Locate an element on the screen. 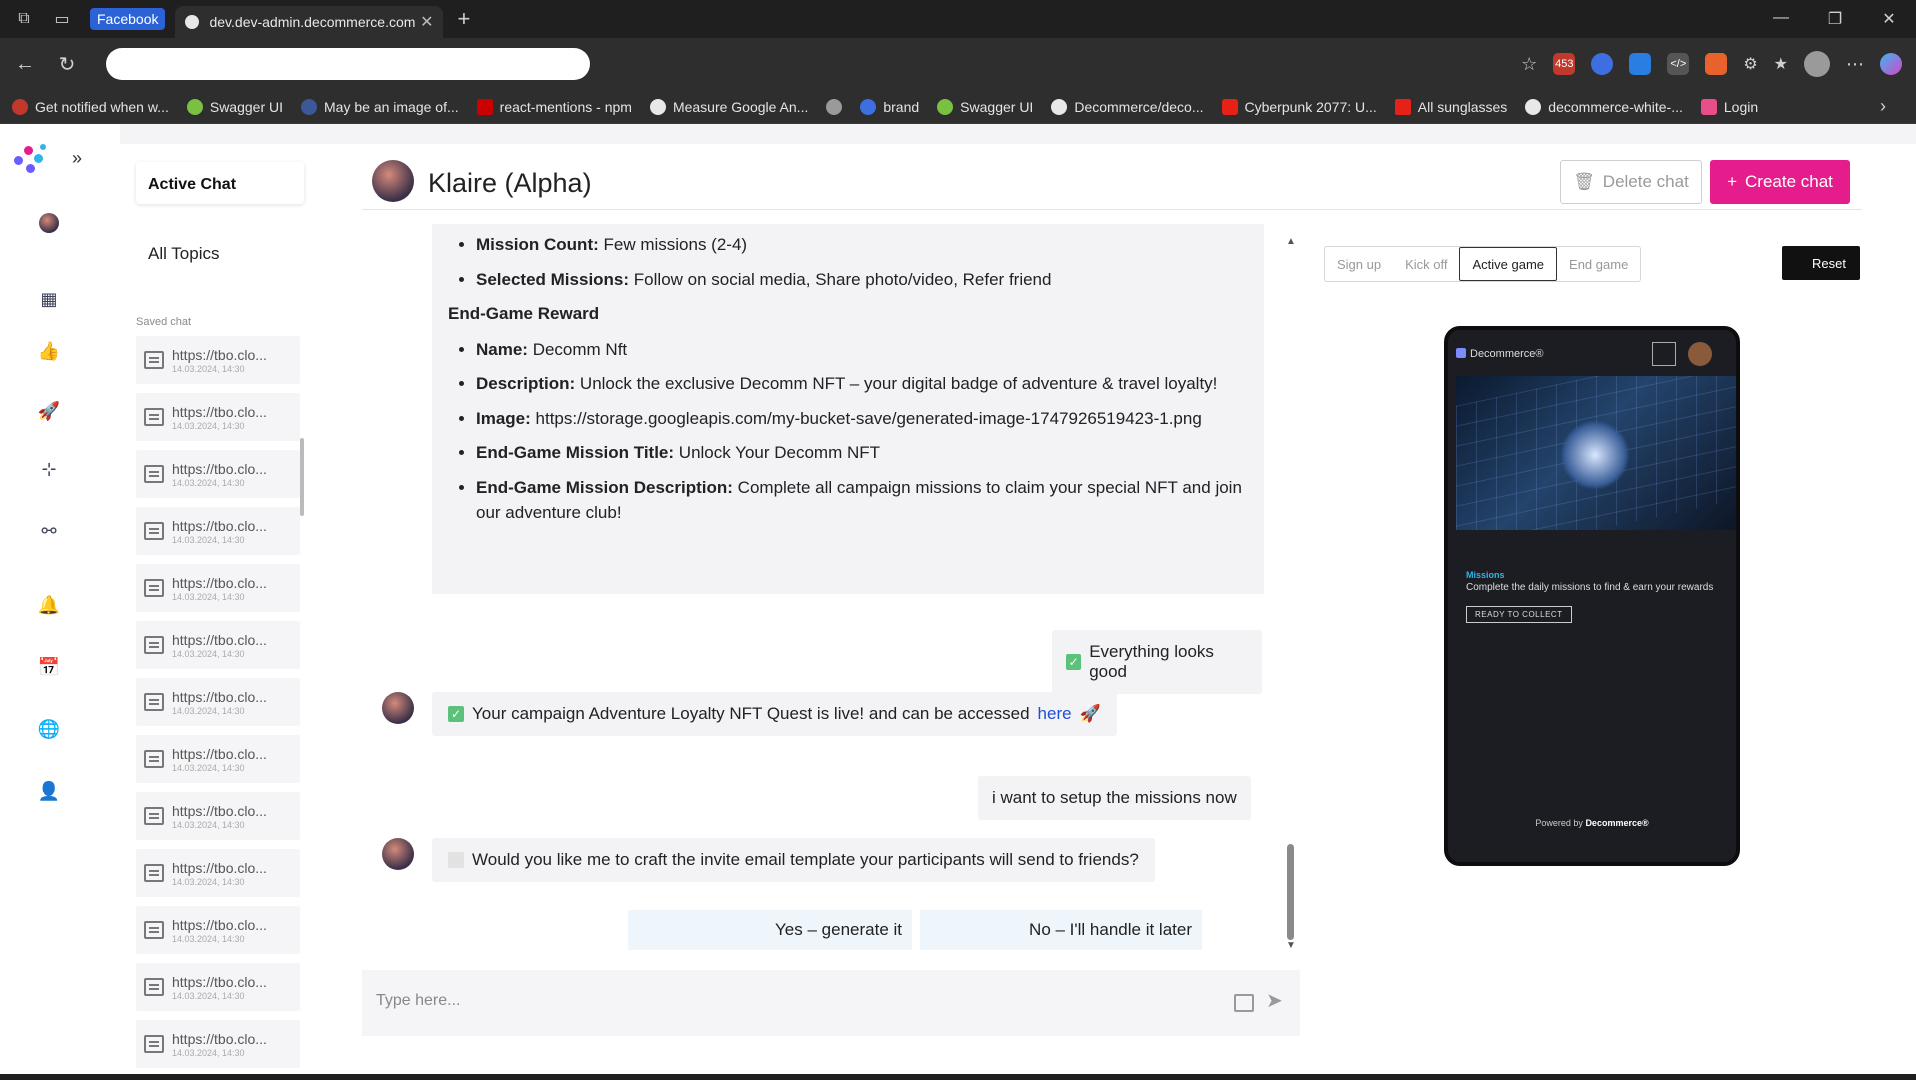 The width and height of the screenshot is (1916, 1080). bookmark-item: Login is located at coordinates (1729, 106).